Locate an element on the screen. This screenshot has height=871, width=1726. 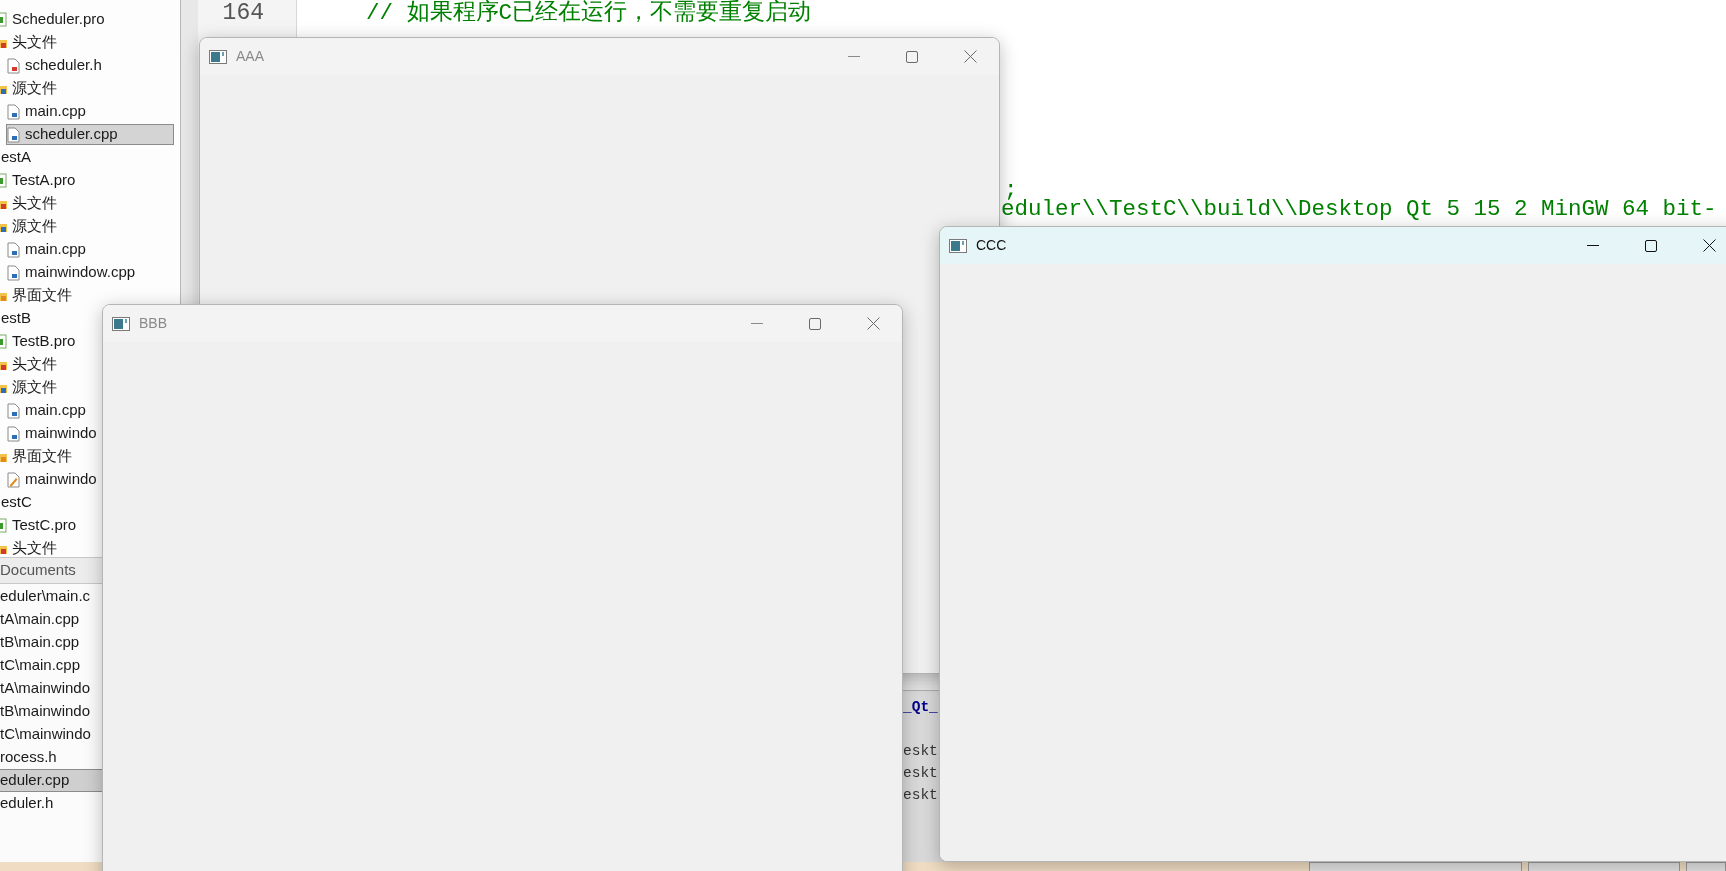
code-line: ; is located at coordinates (1011, 190).